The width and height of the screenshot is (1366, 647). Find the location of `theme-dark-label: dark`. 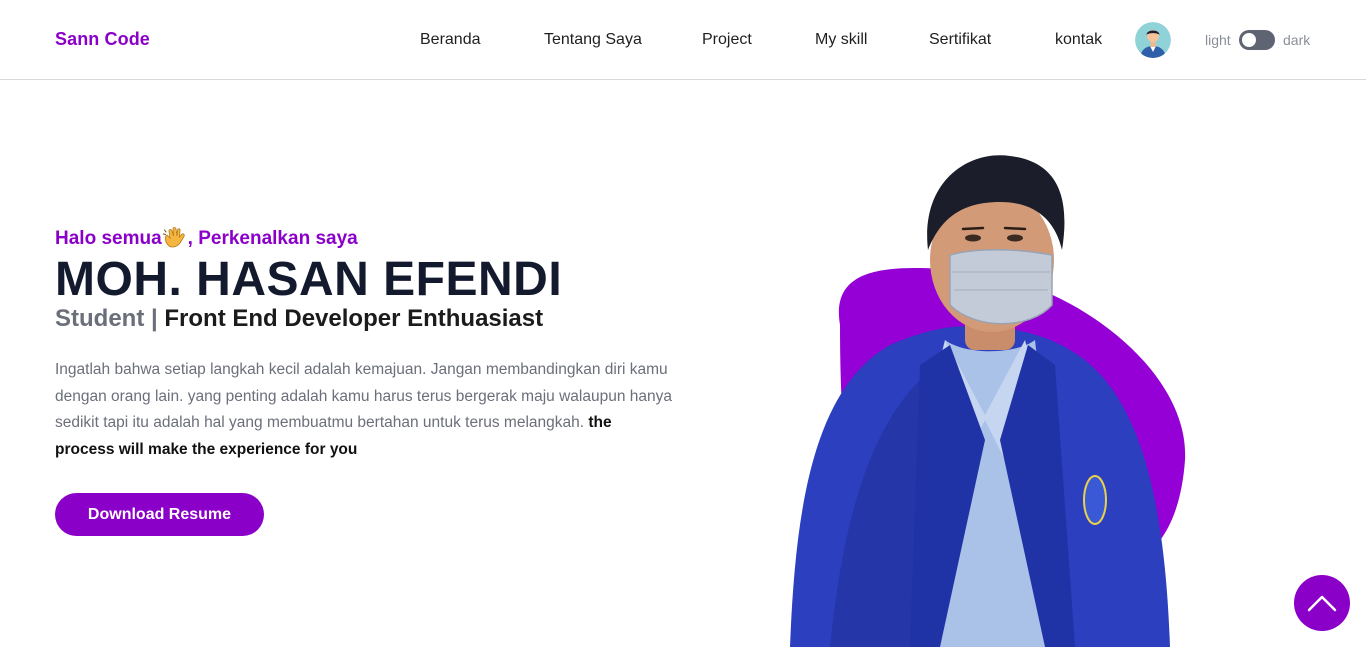

theme-dark-label: dark is located at coordinates (1297, 40).